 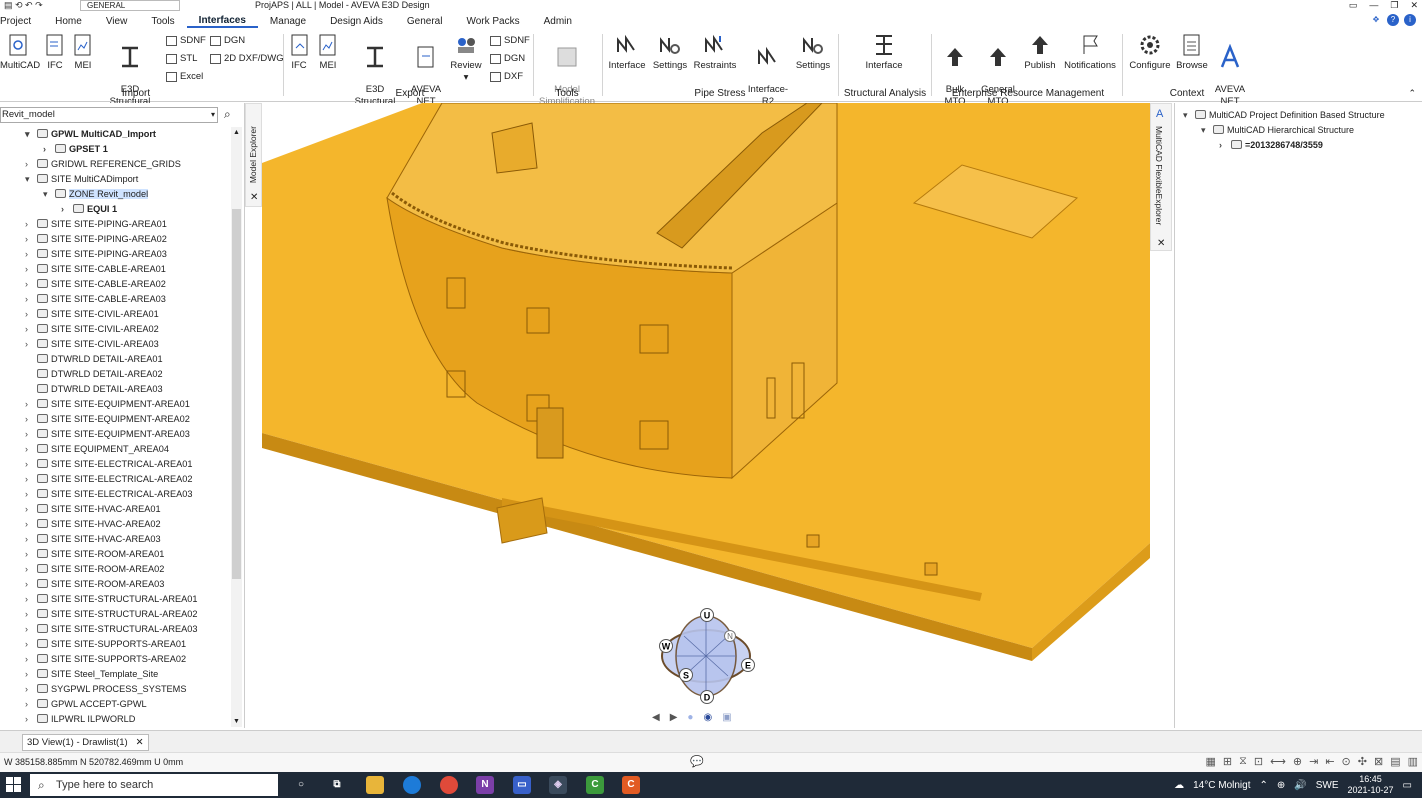 I want to click on clock: 16:45 2021-10-27, so click(x=1371, y=785).